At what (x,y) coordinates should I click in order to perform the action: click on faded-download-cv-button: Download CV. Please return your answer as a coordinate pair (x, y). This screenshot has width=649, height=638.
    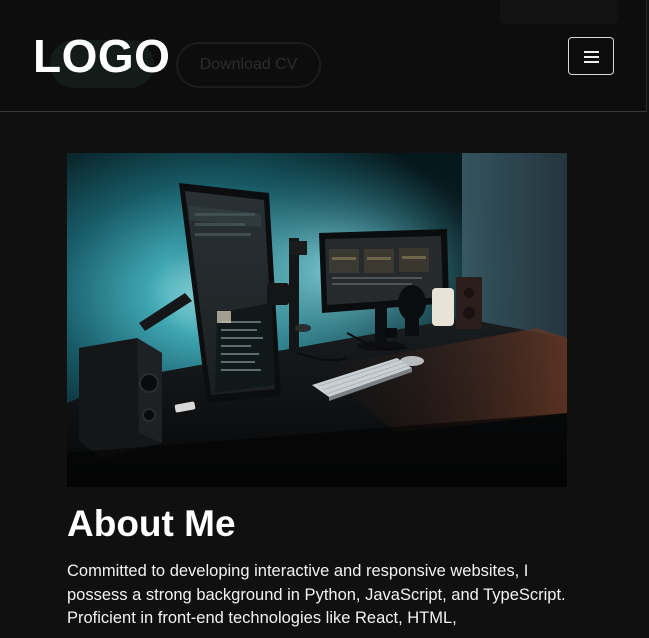
    Looking at the image, I should click on (248, 65).